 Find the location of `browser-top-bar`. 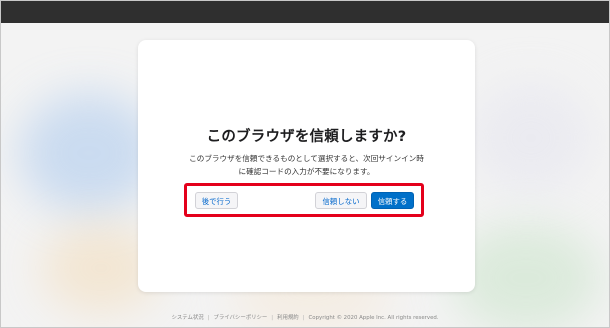

browser-top-bar is located at coordinates (305, 12).